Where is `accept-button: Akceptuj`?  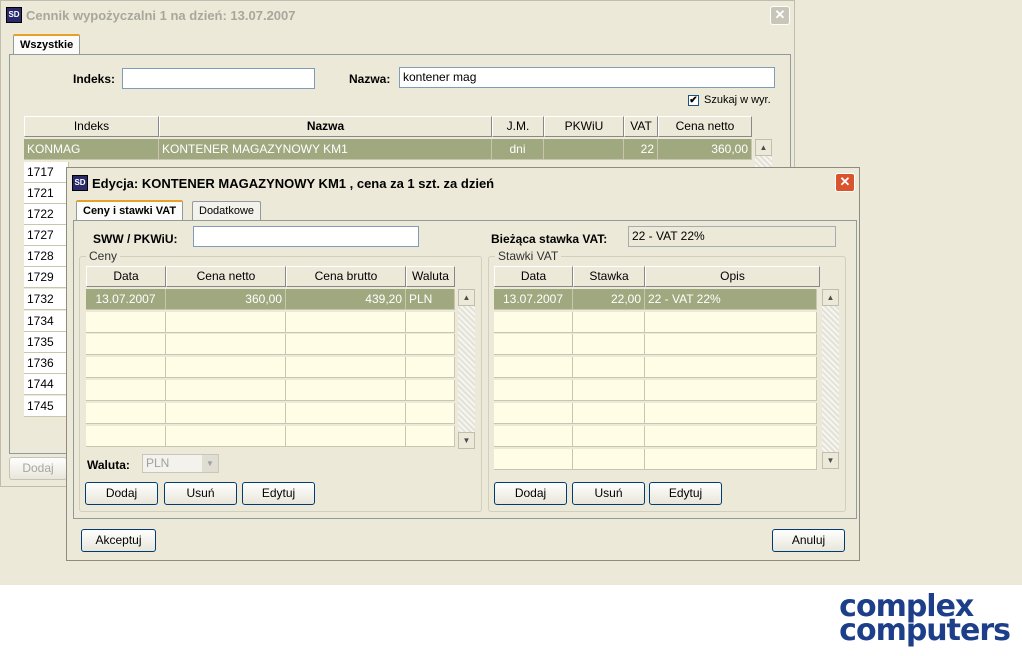
accept-button: Akceptuj is located at coordinates (118, 540).